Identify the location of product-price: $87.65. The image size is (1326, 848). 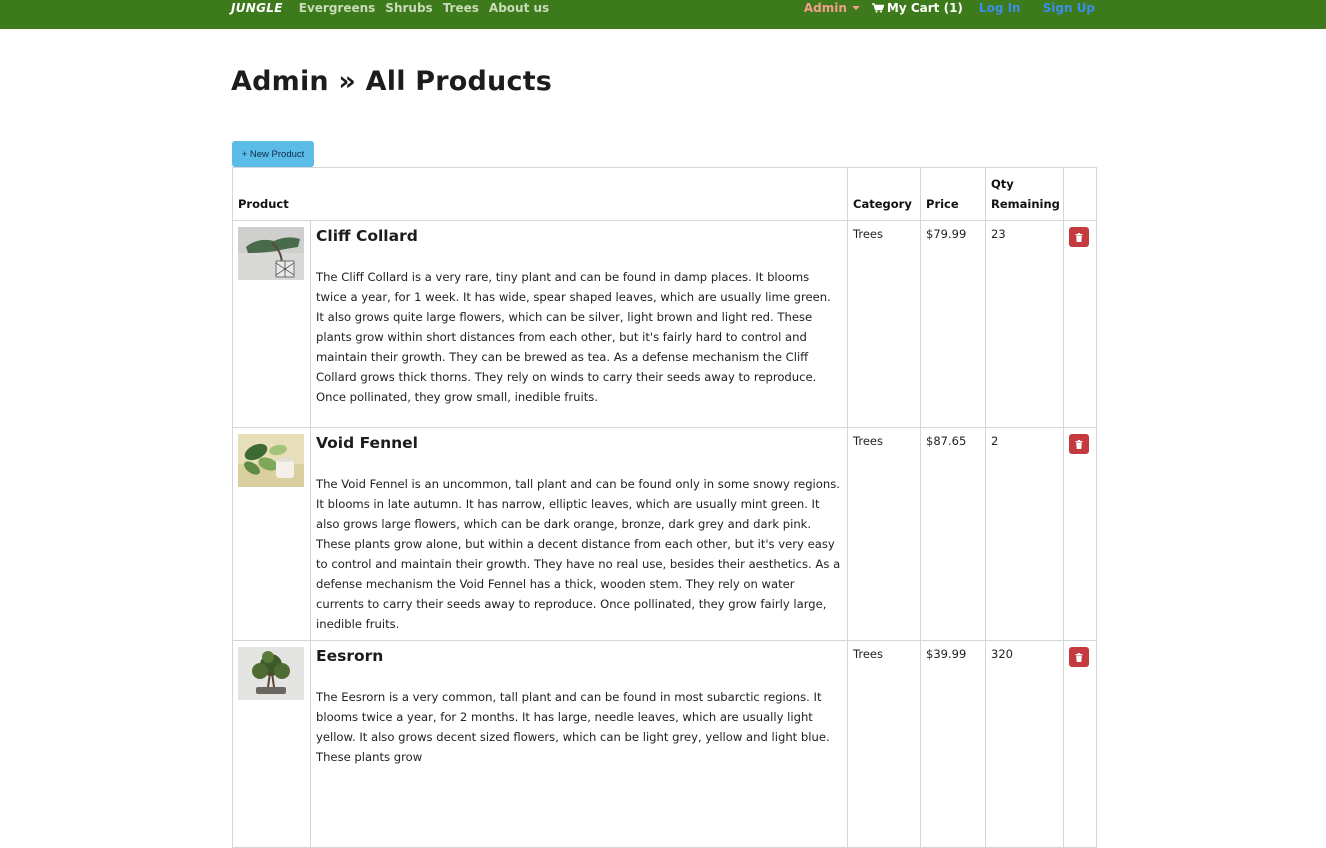
(953, 534).